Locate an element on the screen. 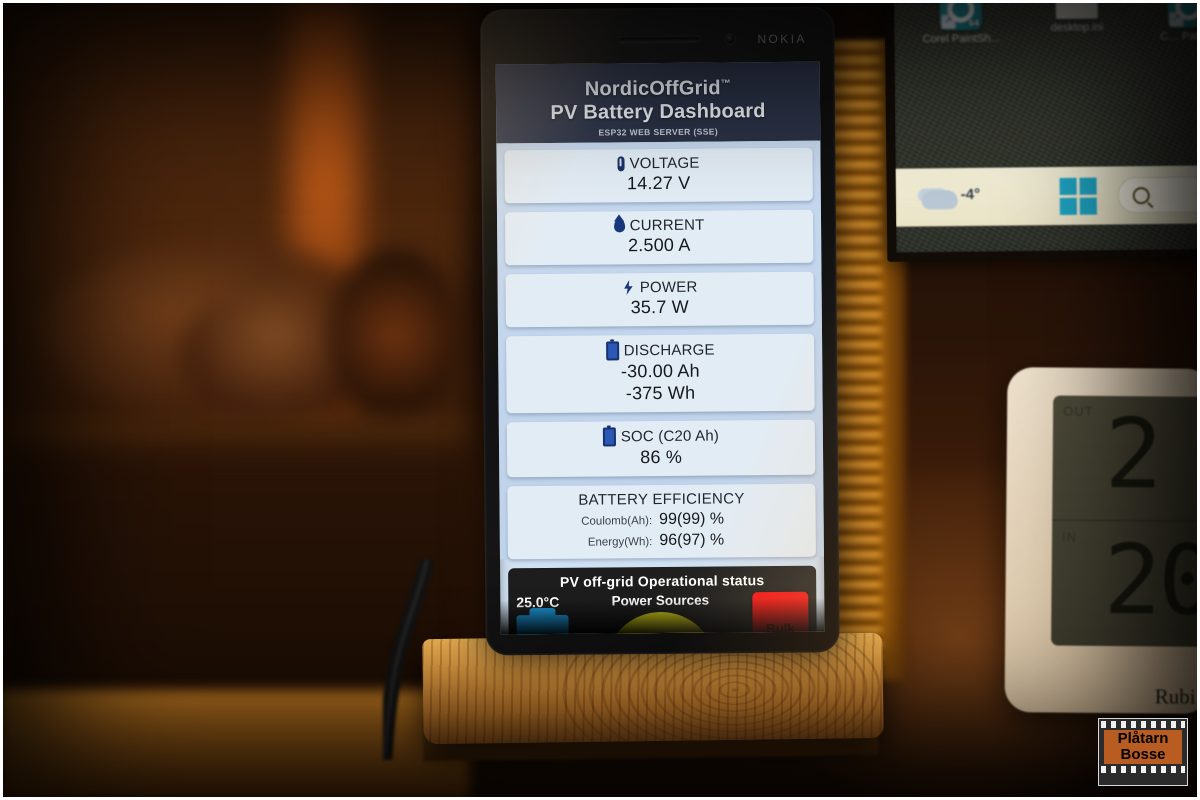 The width and height of the screenshot is (1200, 800). metric-value-secondary: -375 Wh is located at coordinates (660, 392).